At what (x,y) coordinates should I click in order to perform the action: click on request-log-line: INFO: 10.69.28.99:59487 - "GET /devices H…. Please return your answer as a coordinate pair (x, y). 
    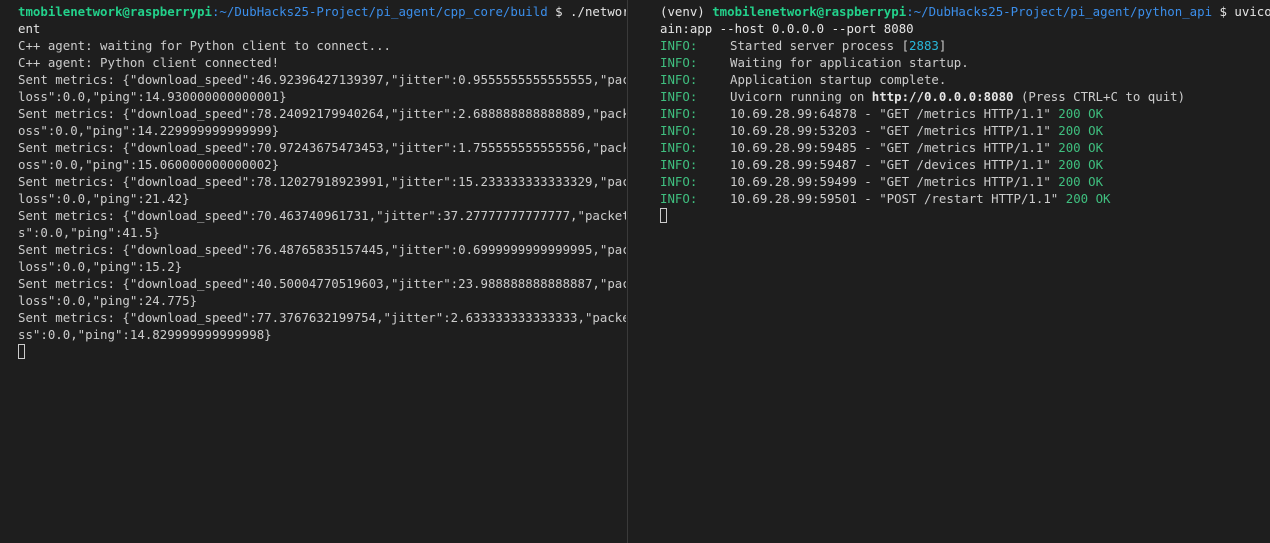
    Looking at the image, I should click on (965, 164).